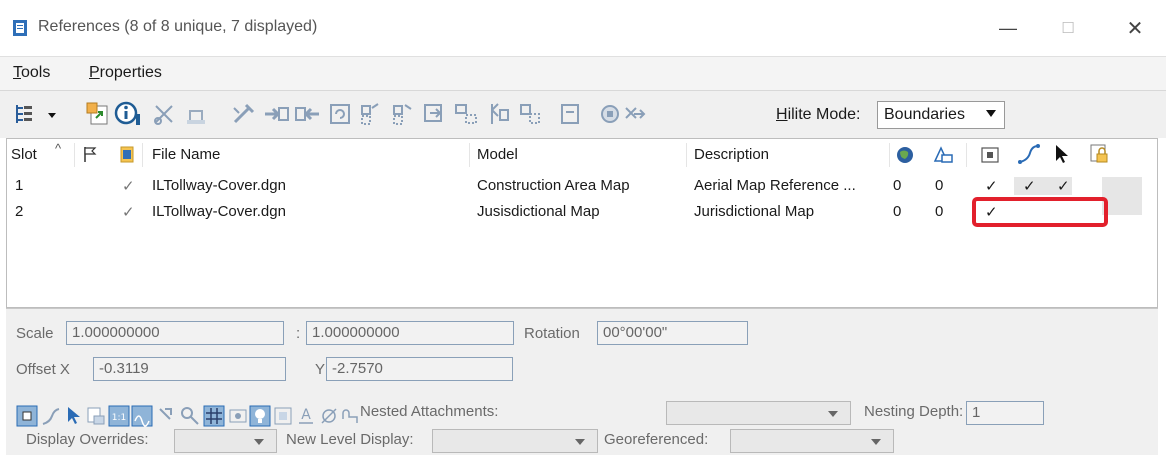 The height and width of the screenshot is (455, 1166). Describe the element at coordinates (434, 114) in the screenshot. I see `mirror-vertical-icon` at that location.